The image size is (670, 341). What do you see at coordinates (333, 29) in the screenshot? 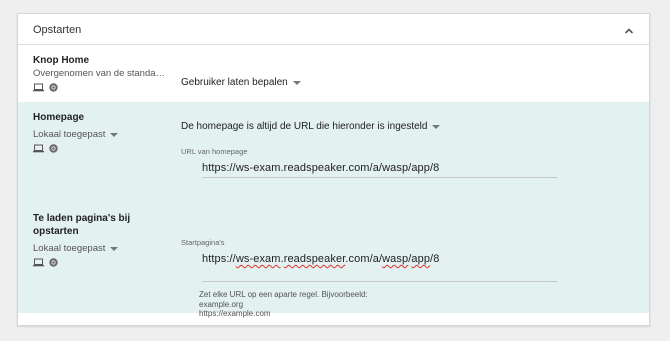
I see `section-header: Opstarten` at bounding box center [333, 29].